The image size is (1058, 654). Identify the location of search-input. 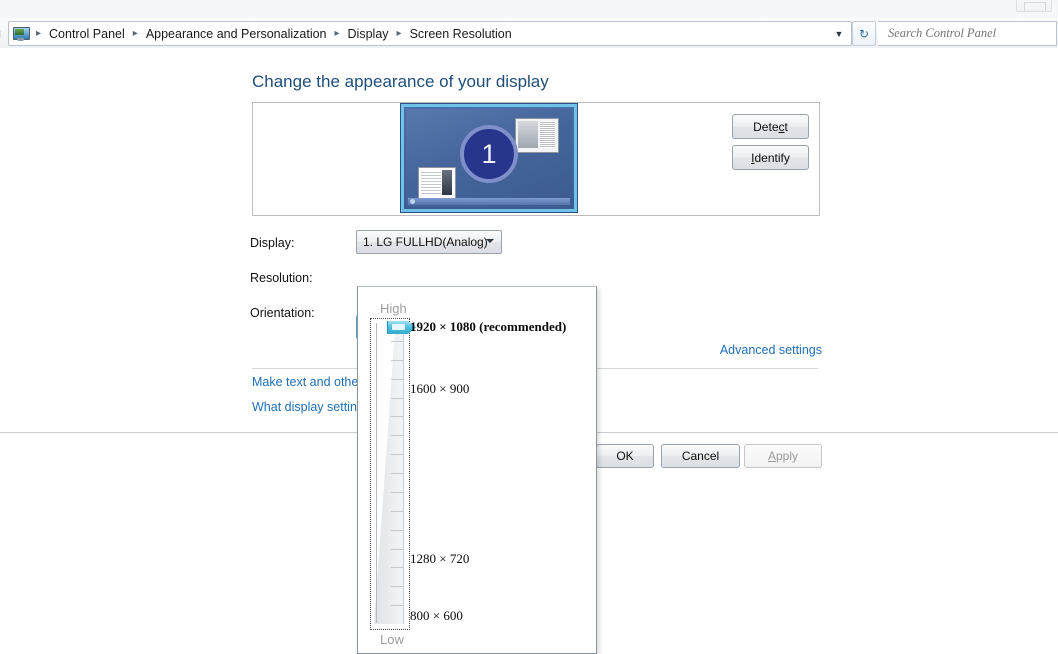
(968, 33).